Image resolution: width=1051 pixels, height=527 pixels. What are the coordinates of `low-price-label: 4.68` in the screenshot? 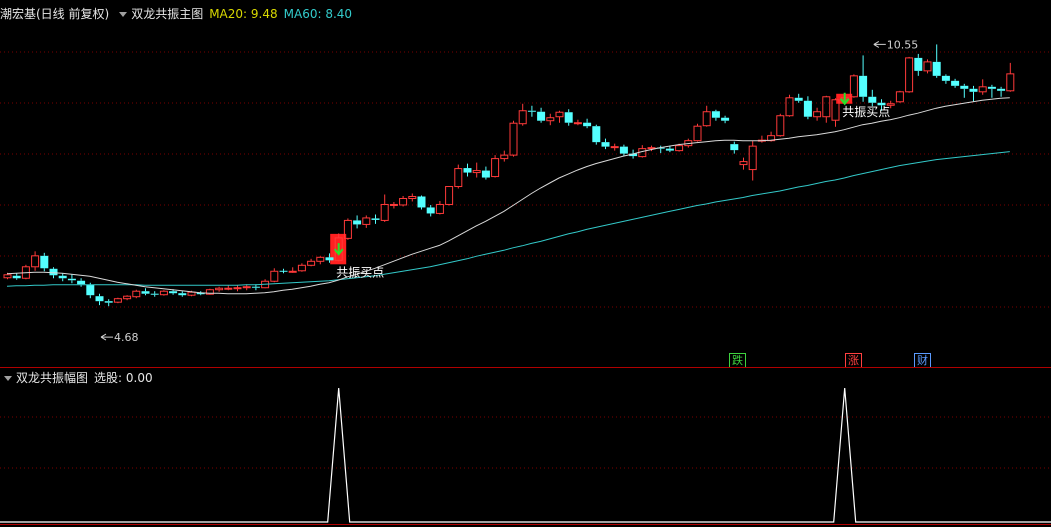 It's located at (126, 337).